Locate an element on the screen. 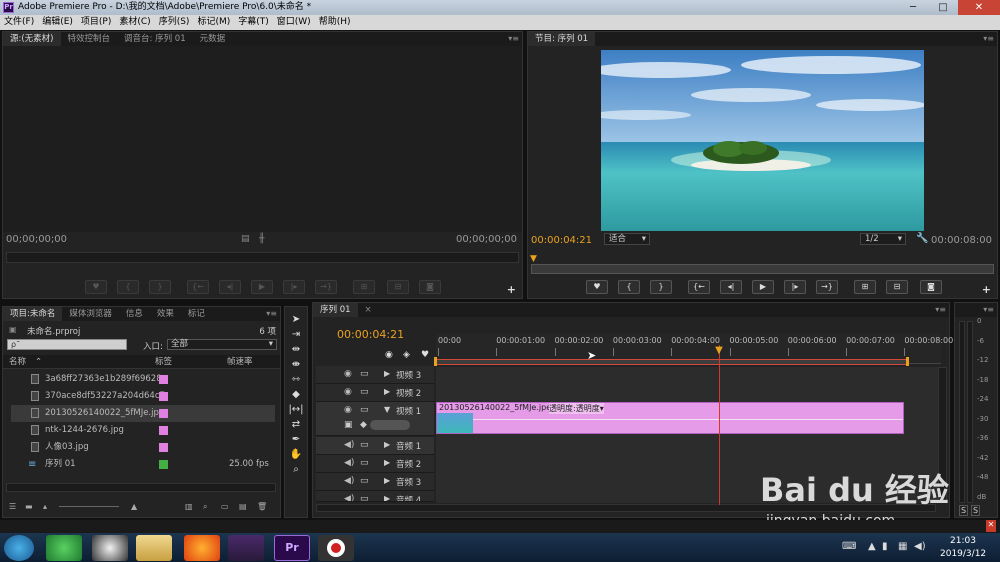 The width and height of the screenshot is (1000, 562). extract-button: ⊟ is located at coordinates (897, 287).